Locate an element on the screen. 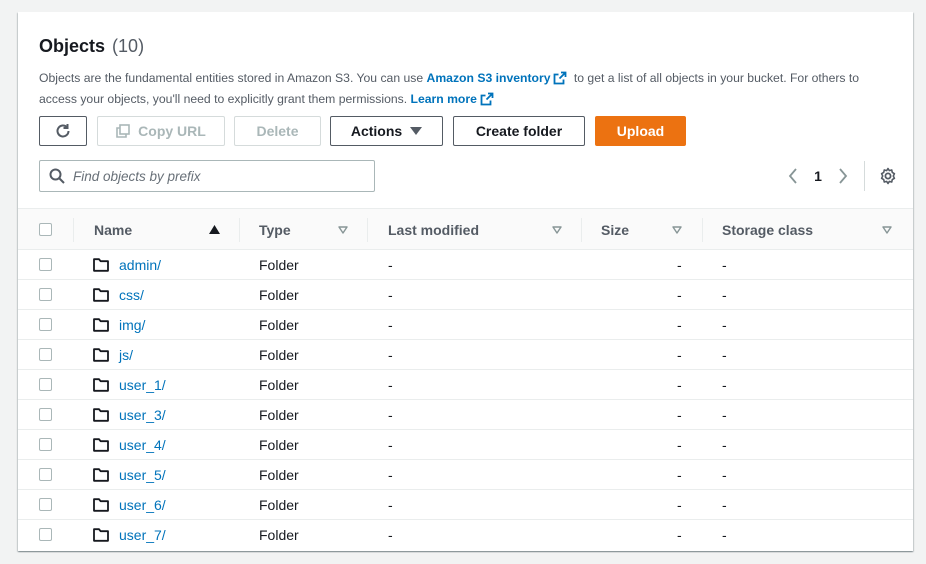  pagination: 1 is located at coordinates (845, 176).